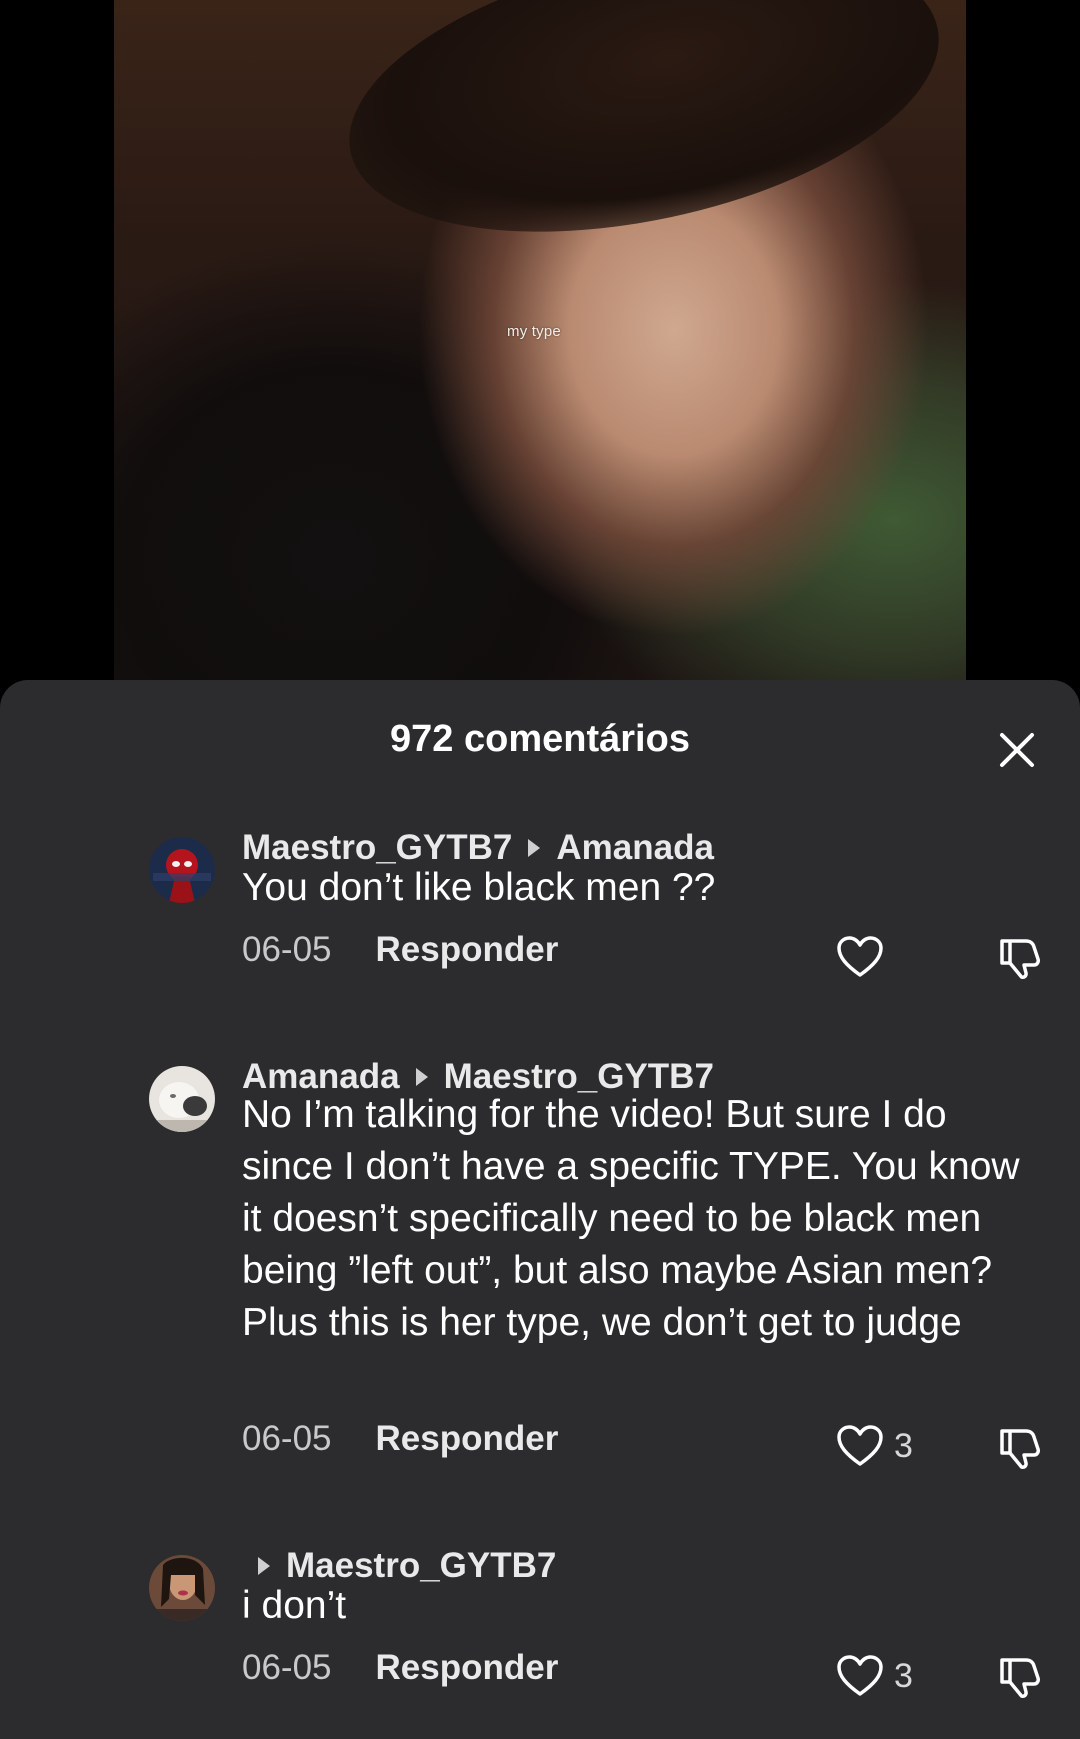 The width and height of the screenshot is (1080, 1739). I want to click on video-caption: my type, so click(534, 331).